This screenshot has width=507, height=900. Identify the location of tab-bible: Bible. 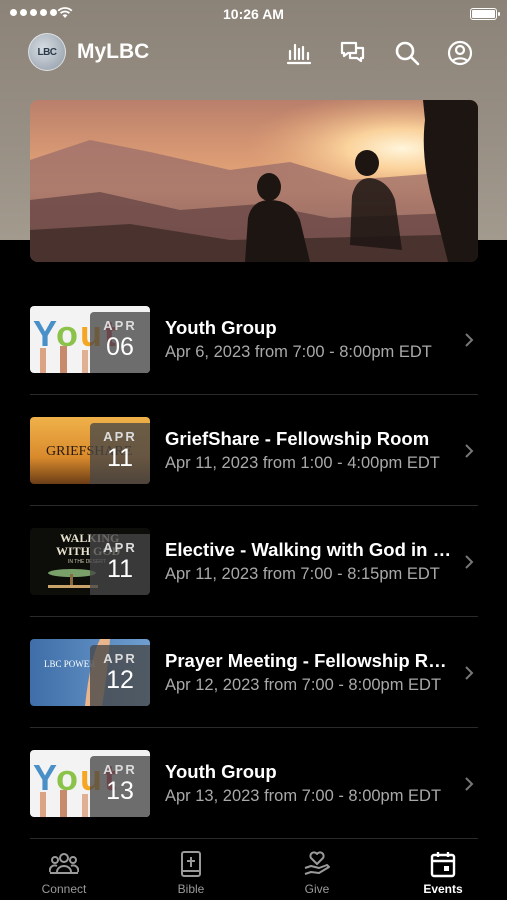
(191, 871).